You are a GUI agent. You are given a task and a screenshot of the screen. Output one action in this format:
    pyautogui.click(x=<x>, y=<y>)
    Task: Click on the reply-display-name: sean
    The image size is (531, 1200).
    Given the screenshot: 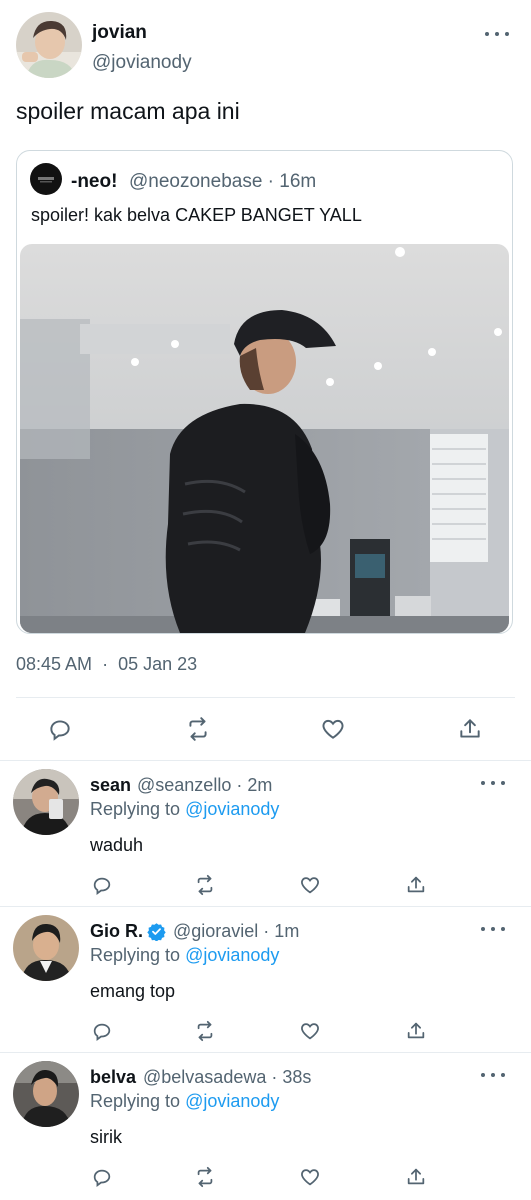 What is the action you would take?
    pyautogui.click(x=110, y=785)
    